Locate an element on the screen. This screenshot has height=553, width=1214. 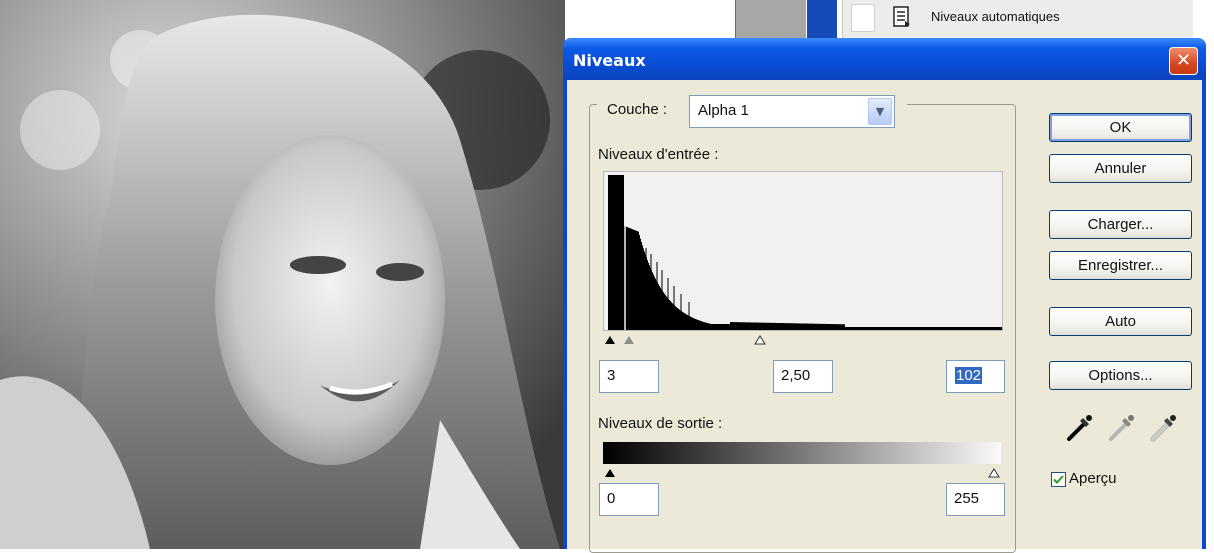
actions-panel-item: Niveaux automatiques is located at coordinates (1017, 20).